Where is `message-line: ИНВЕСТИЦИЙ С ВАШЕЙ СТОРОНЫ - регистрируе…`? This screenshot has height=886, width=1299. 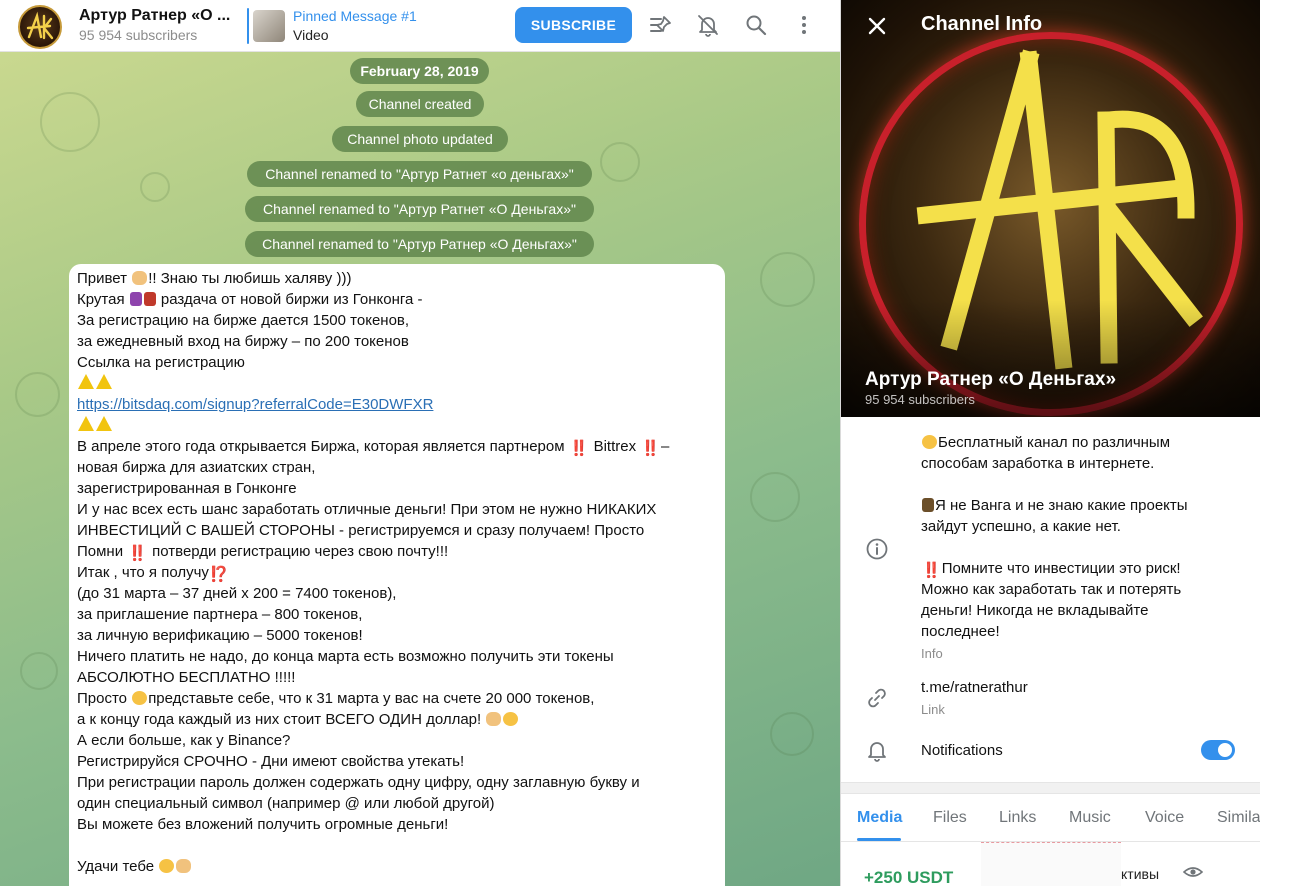 message-line: ИНВЕСТИЦИЙ С ВАШЕЙ СТОРОНЫ - регистрируе… is located at coordinates (361, 530).